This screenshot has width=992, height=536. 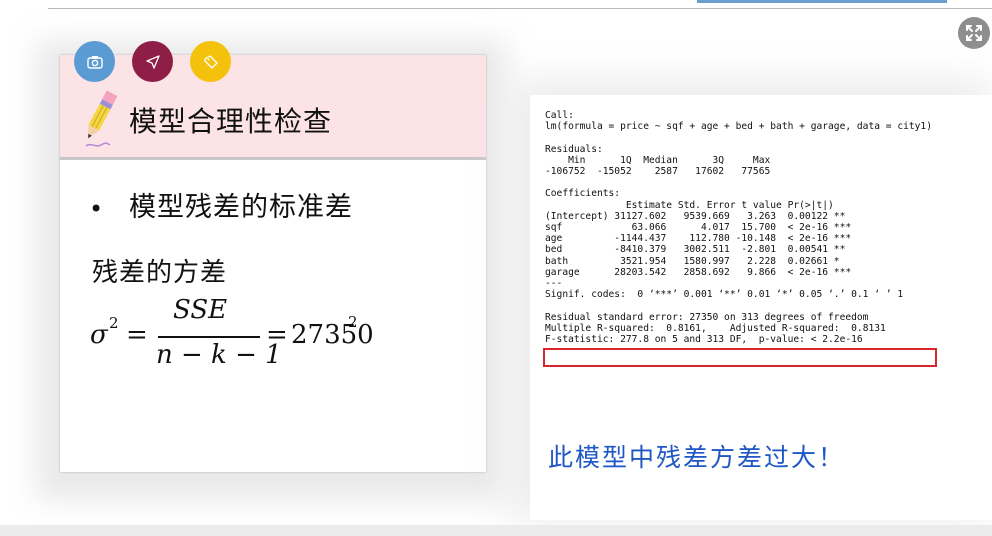 I want to click on expand-button, so click(x=974, y=33).